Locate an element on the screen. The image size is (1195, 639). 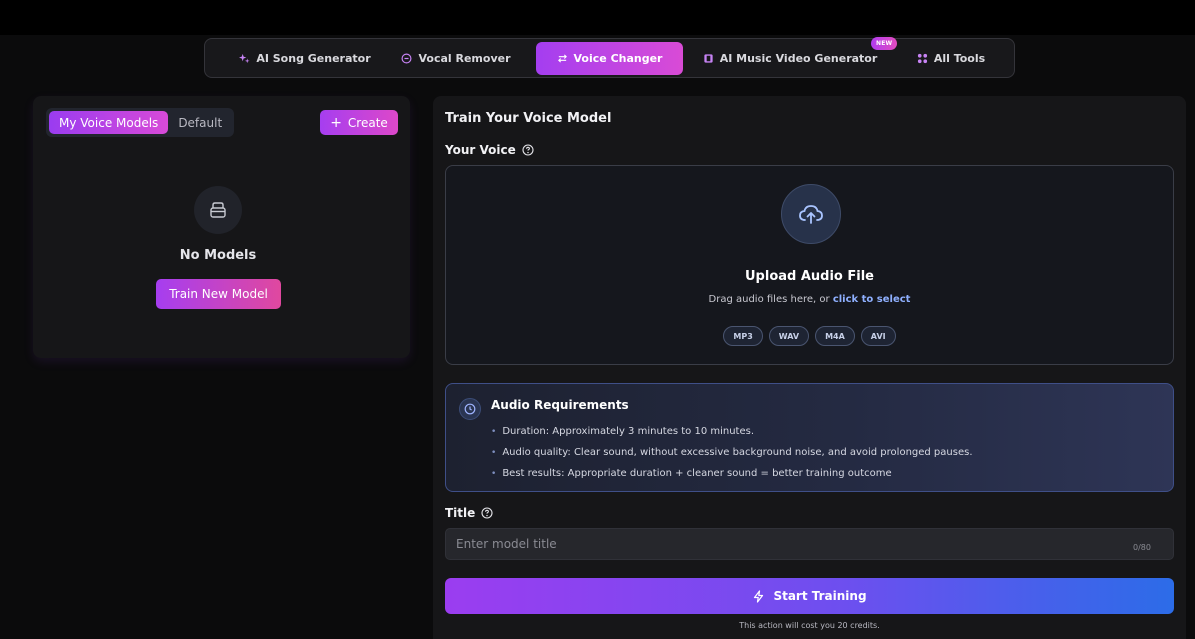
format-chip-wav: WAV is located at coordinates (789, 336).